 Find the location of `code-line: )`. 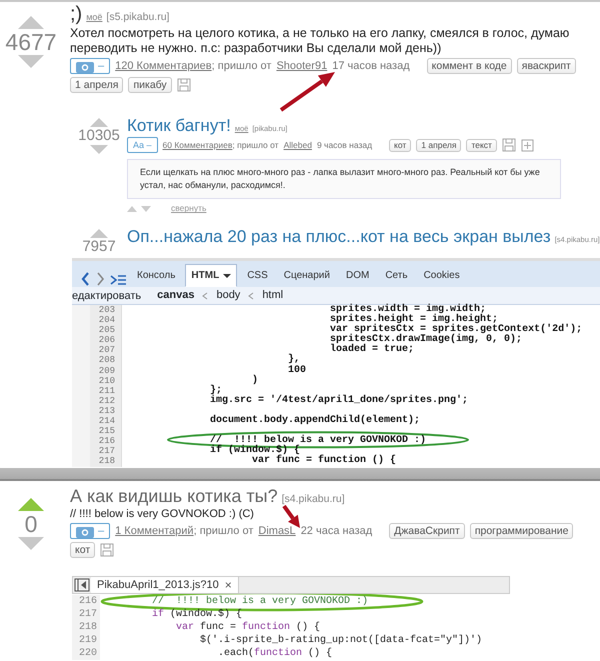

code-line: ) is located at coordinates (254, 381).